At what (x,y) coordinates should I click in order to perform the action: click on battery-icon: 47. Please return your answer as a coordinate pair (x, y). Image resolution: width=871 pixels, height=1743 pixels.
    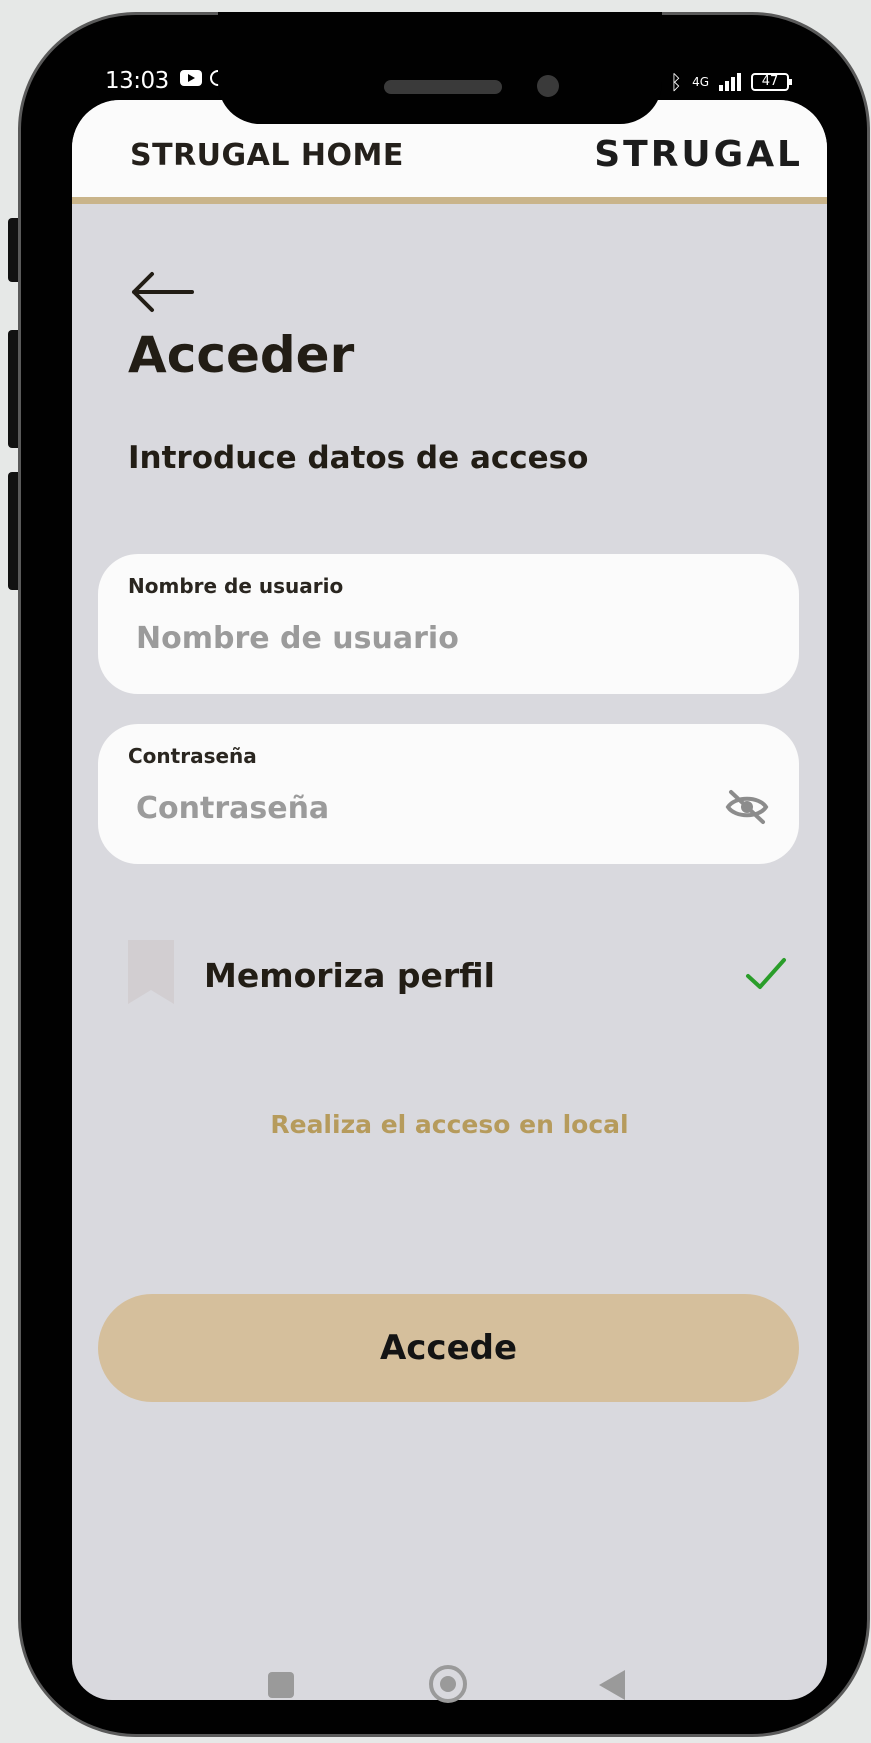
    Looking at the image, I should click on (771, 82).